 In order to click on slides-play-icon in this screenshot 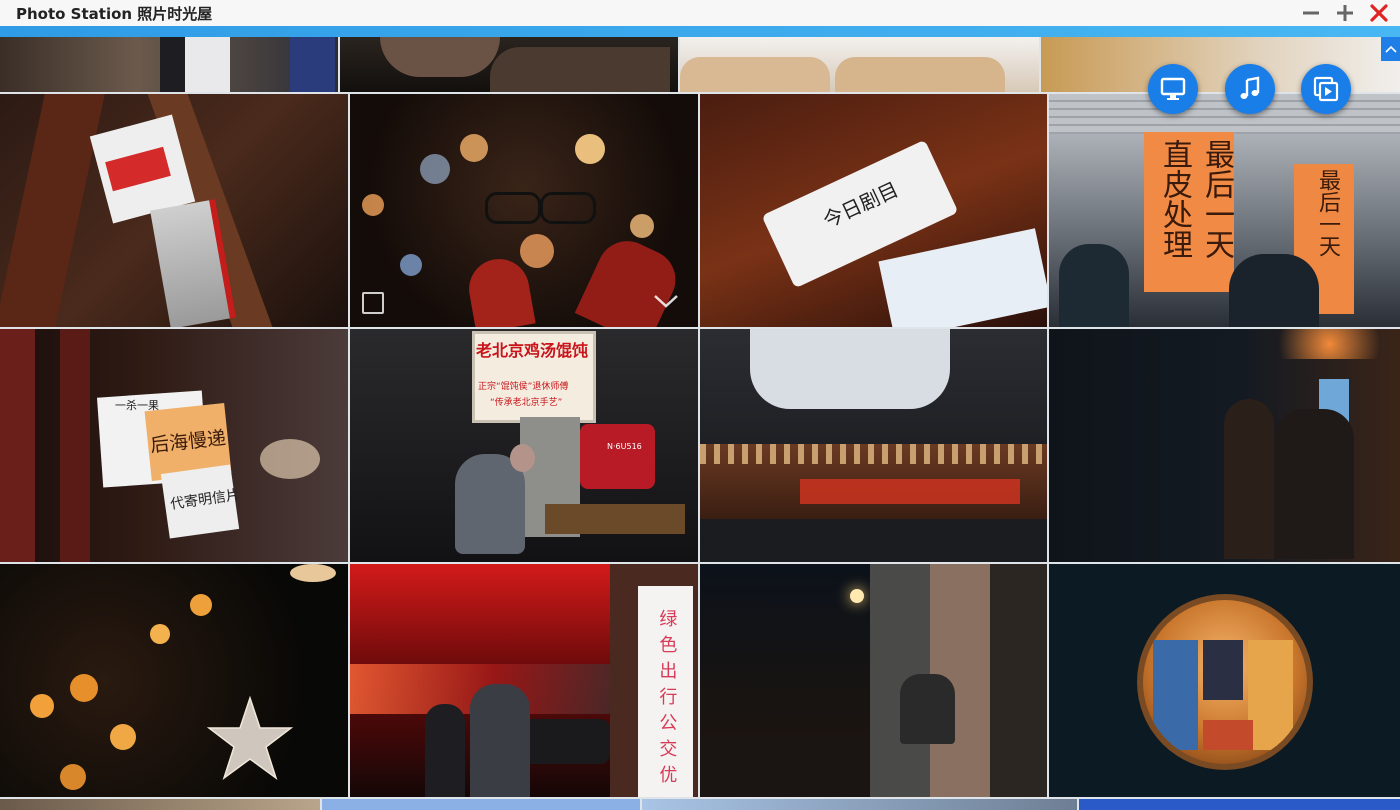, I will do `click(1326, 89)`.